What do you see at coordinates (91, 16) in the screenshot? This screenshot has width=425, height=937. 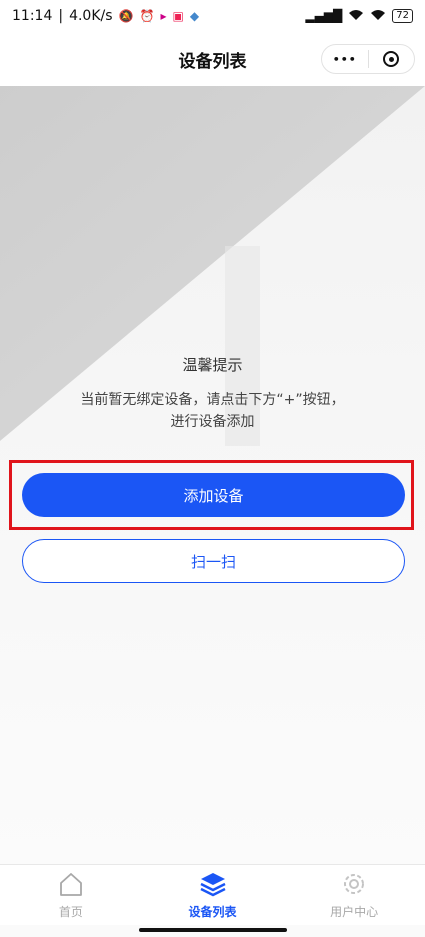 I see `network-speed: 4.0K/s` at bounding box center [91, 16].